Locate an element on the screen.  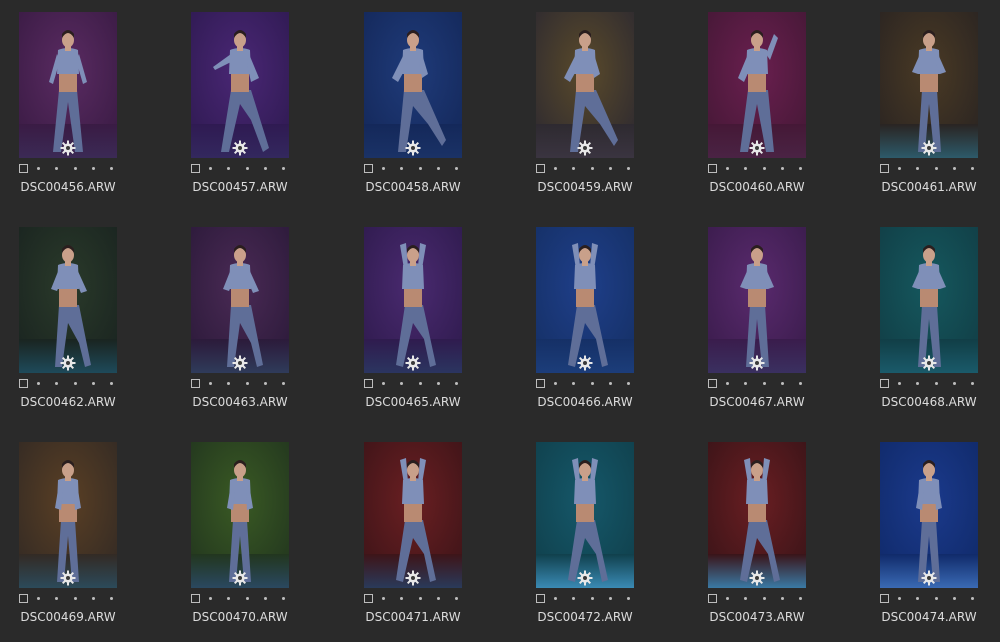
thumbnail-cell: DSC00460.ARW is located at coordinates (783, 112).